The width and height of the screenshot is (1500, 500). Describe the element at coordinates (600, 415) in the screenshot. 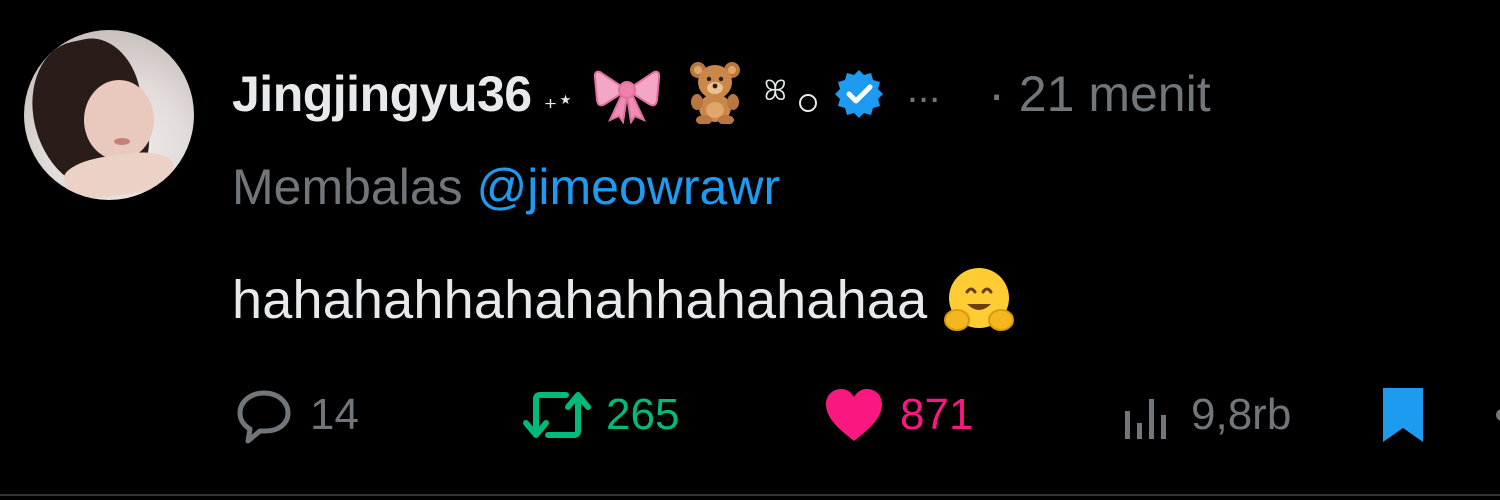

I see `retweet-button: 265` at that location.